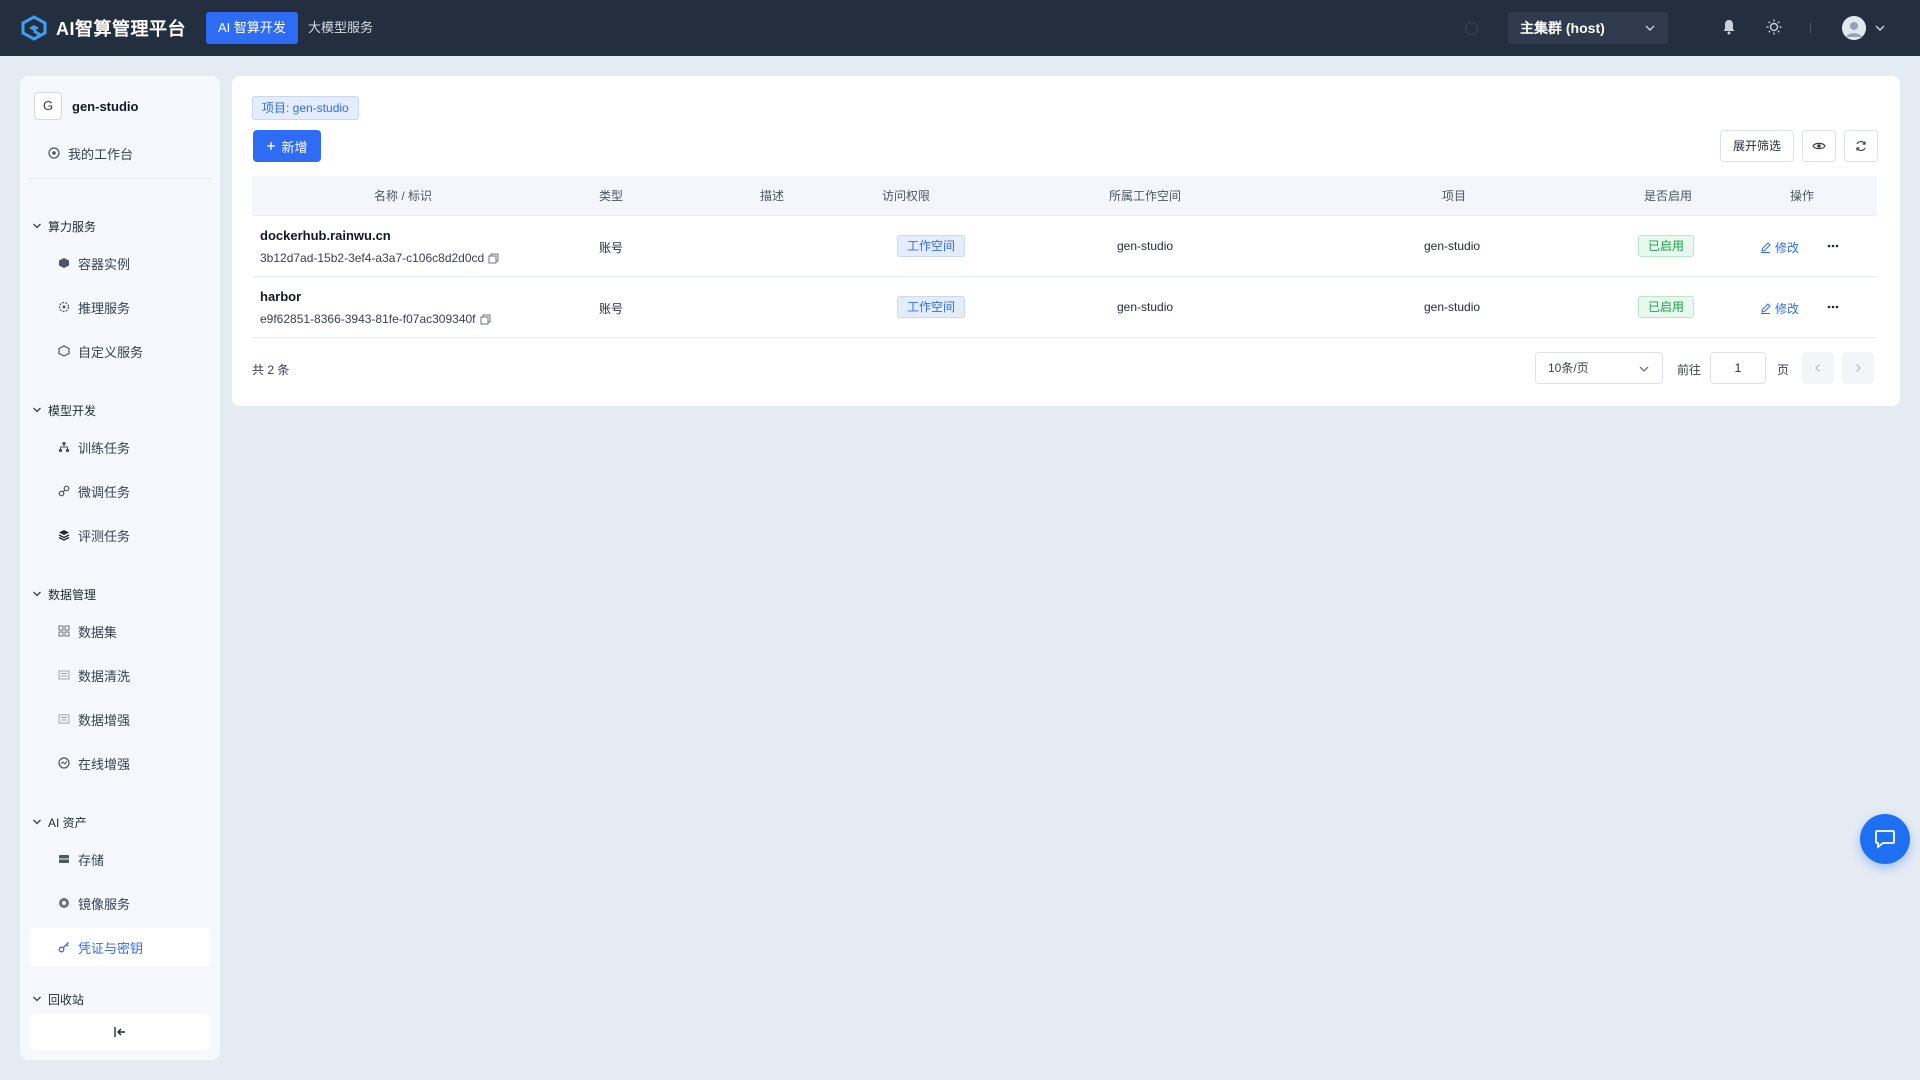  What do you see at coordinates (294, 147) in the screenshot?
I see `add-button-label: 新增` at bounding box center [294, 147].